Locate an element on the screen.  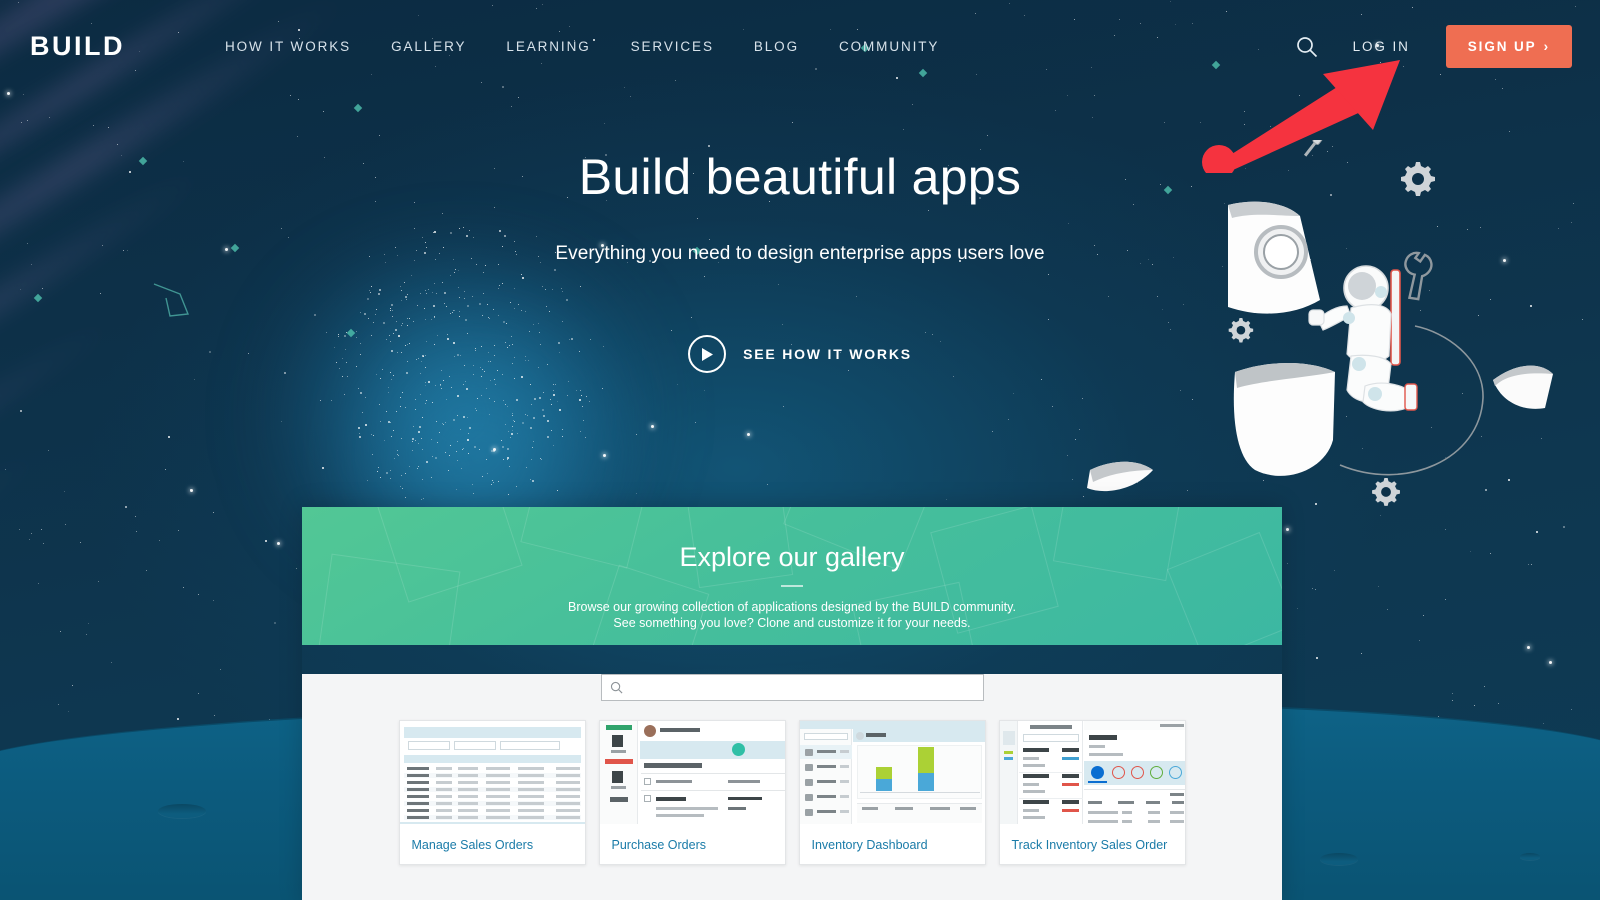
search-icon is located at coordinates (1307, 47).